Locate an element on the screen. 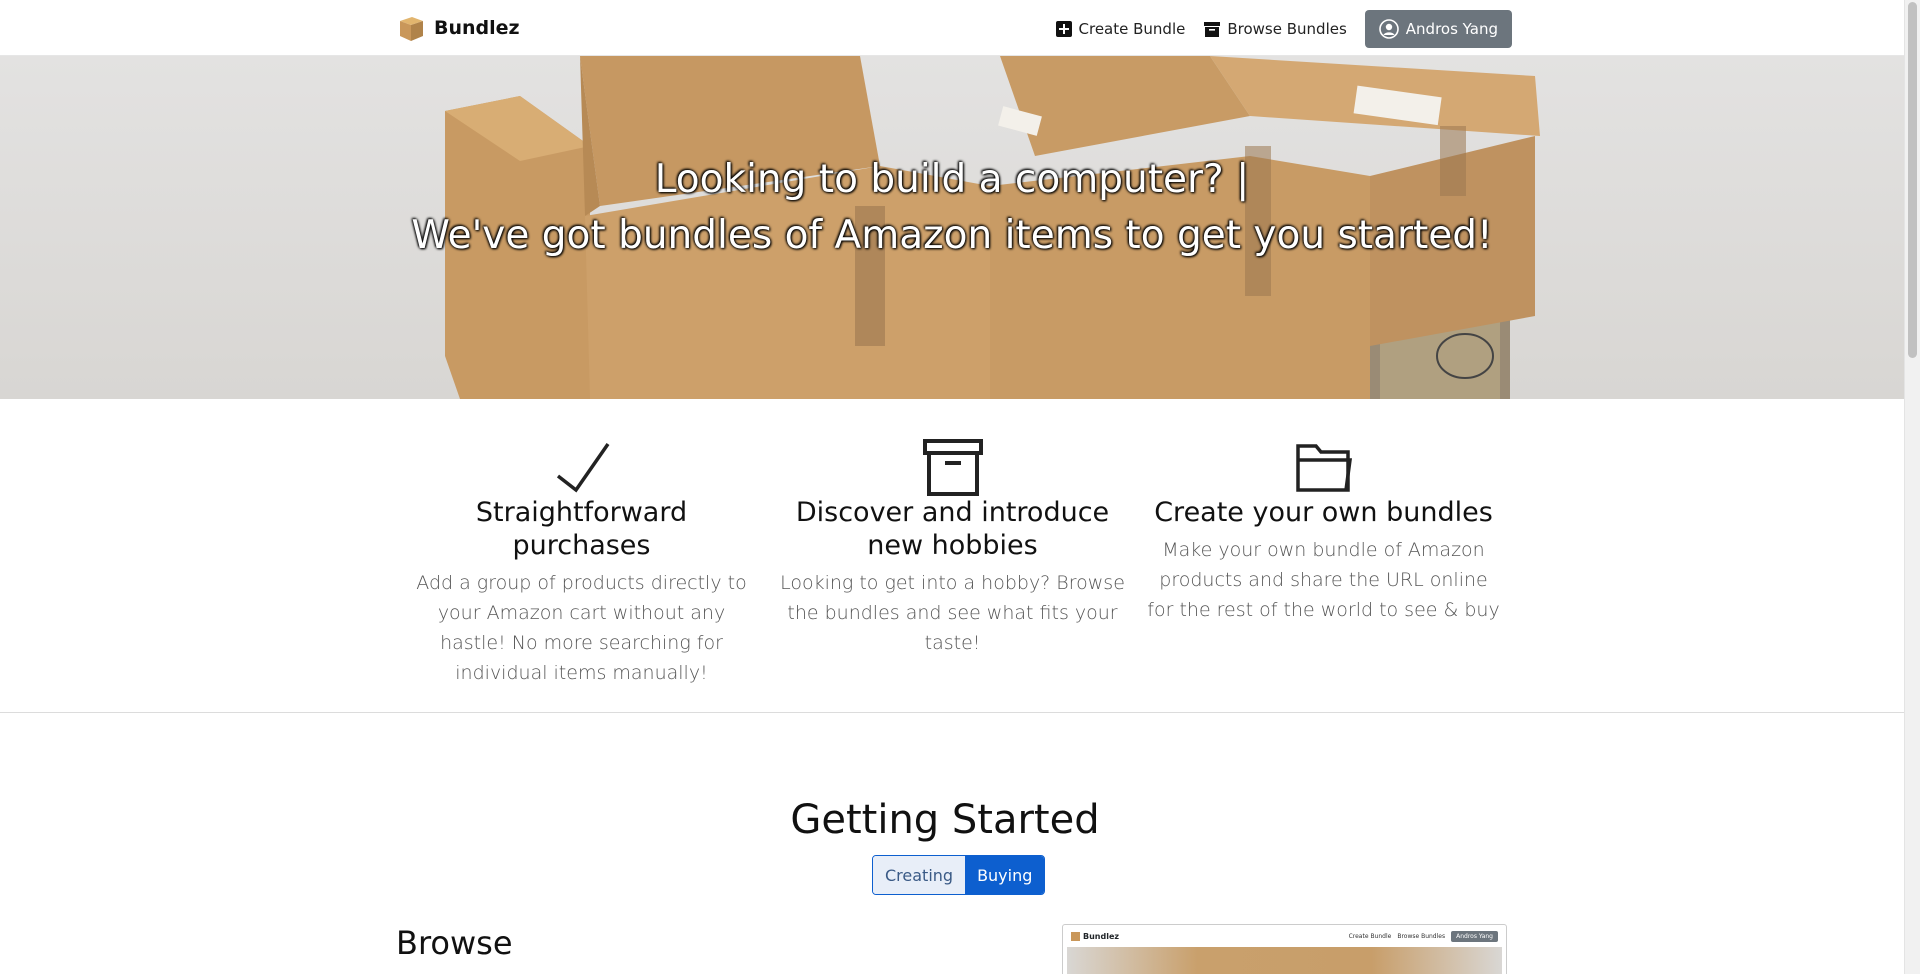 The width and height of the screenshot is (1920, 974). preview-browse-link: Browse Bundles is located at coordinates (1421, 936).